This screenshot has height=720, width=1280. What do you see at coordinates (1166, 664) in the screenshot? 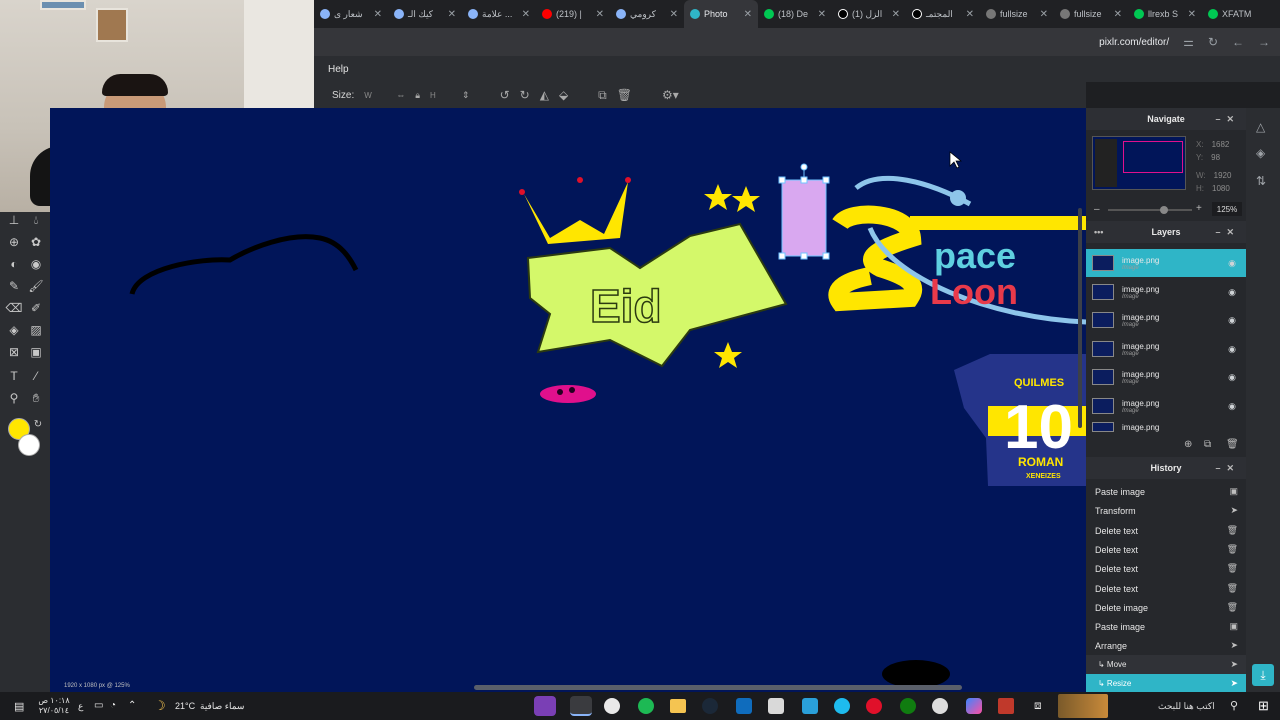
I see `history-item: ↳ Move ➤` at bounding box center [1166, 664].